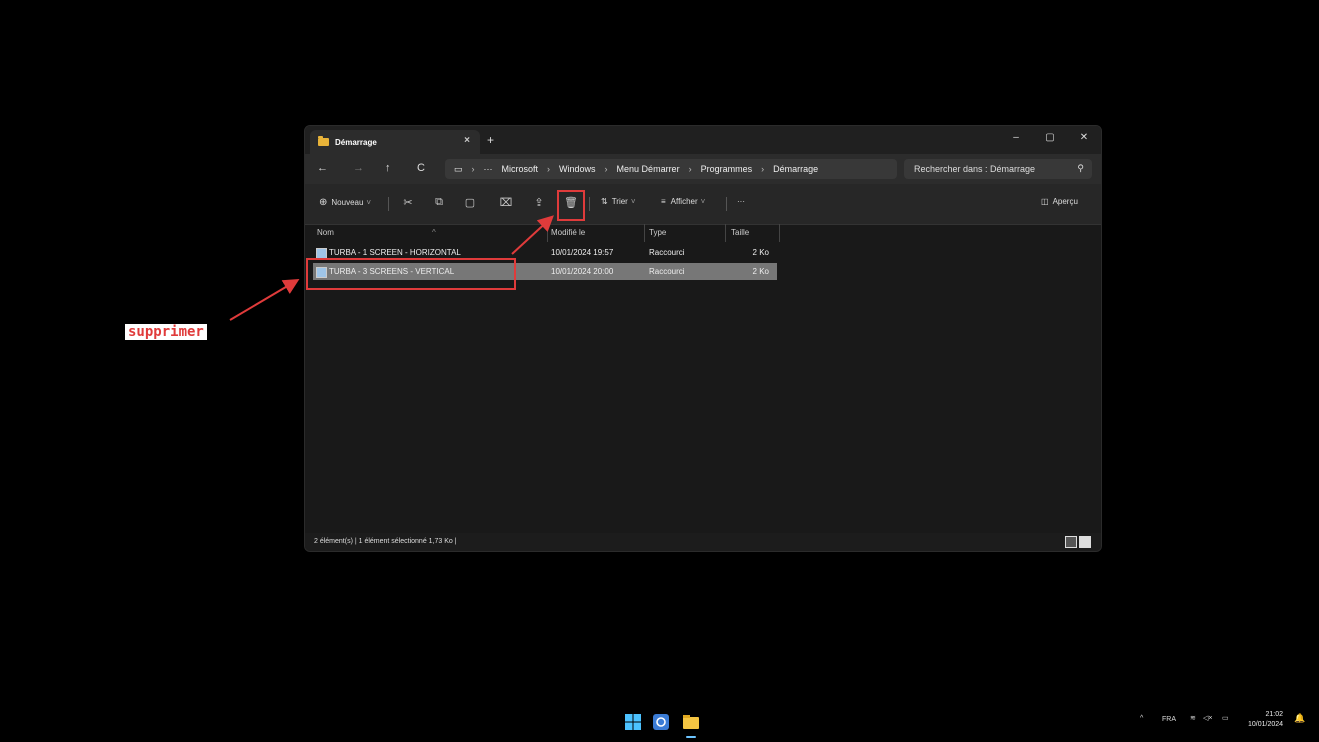 This screenshot has width=1319, height=742. I want to click on start-icon, so click(633, 722).